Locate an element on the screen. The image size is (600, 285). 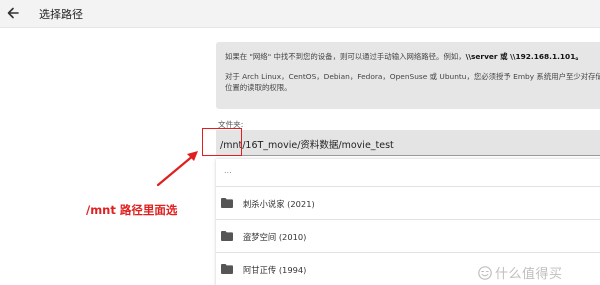
watermark: 什么值得买 is located at coordinates (520, 272).